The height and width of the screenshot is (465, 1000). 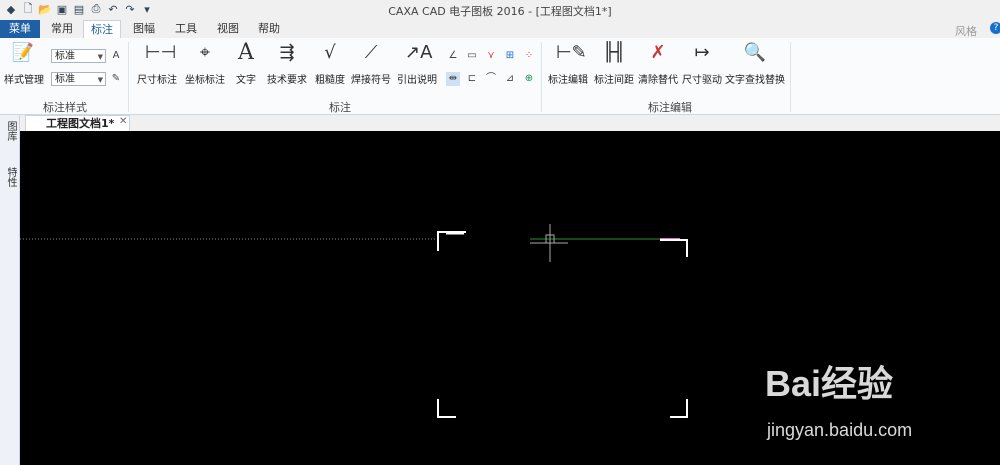 What do you see at coordinates (78, 79) in the screenshot?
I see `dim-style-dropdown: 标准 ▼` at bounding box center [78, 79].